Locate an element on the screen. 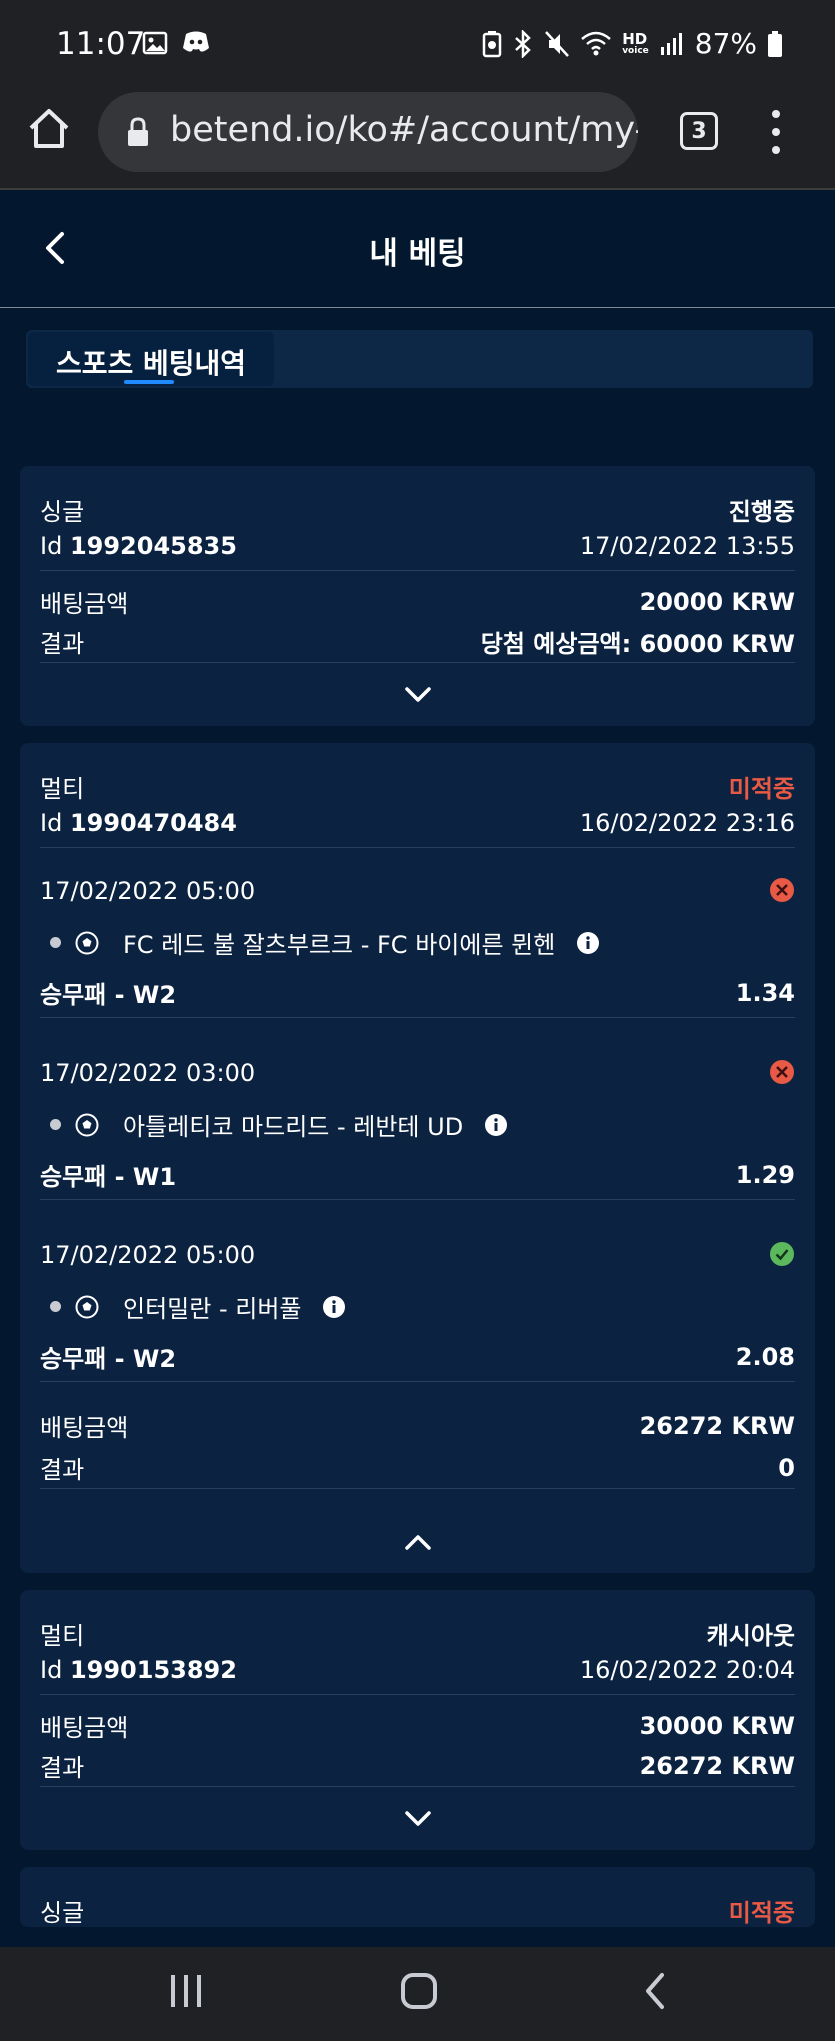 The image size is (835, 2041). result-value: 26272 KRW is located at coordinates (717, 1765).